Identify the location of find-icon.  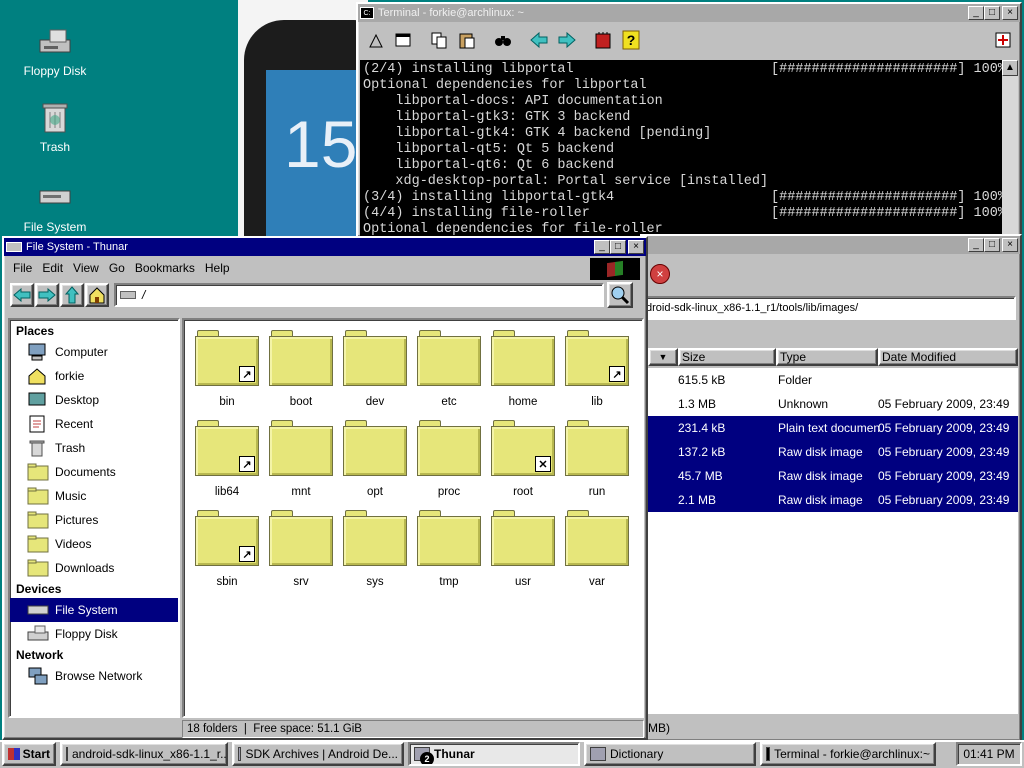
(503, 40).